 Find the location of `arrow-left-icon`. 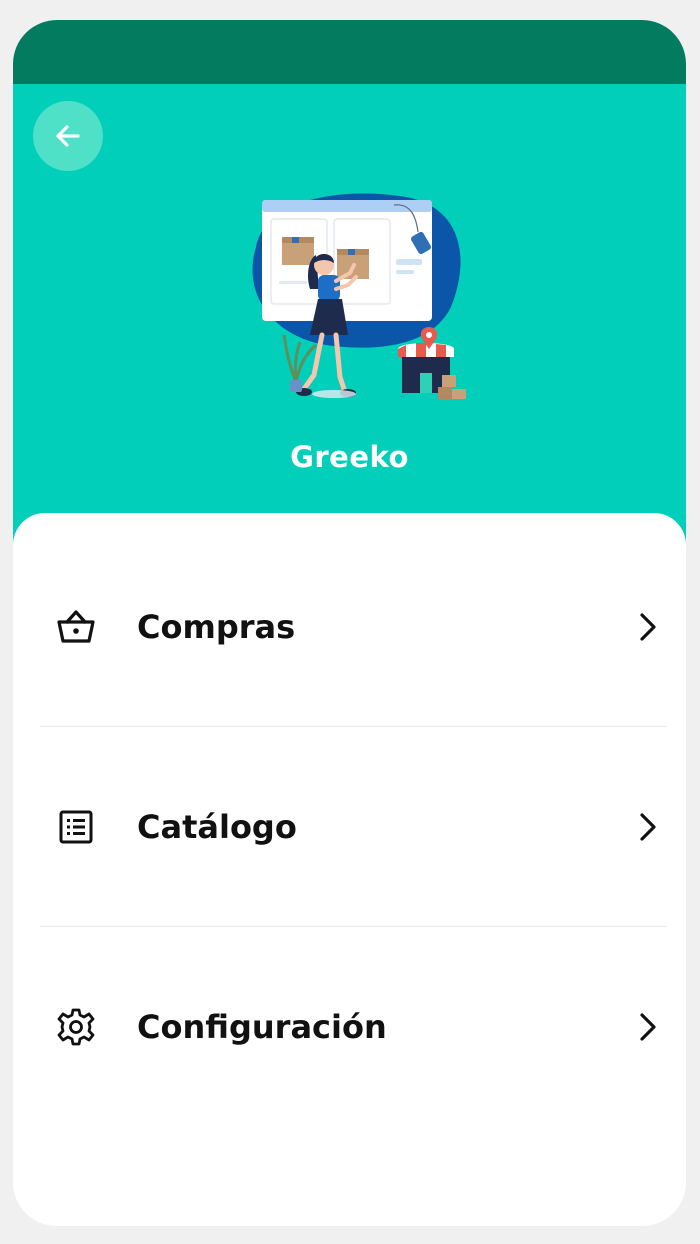

arrow-left-icon is located at coordinates (68, 136).